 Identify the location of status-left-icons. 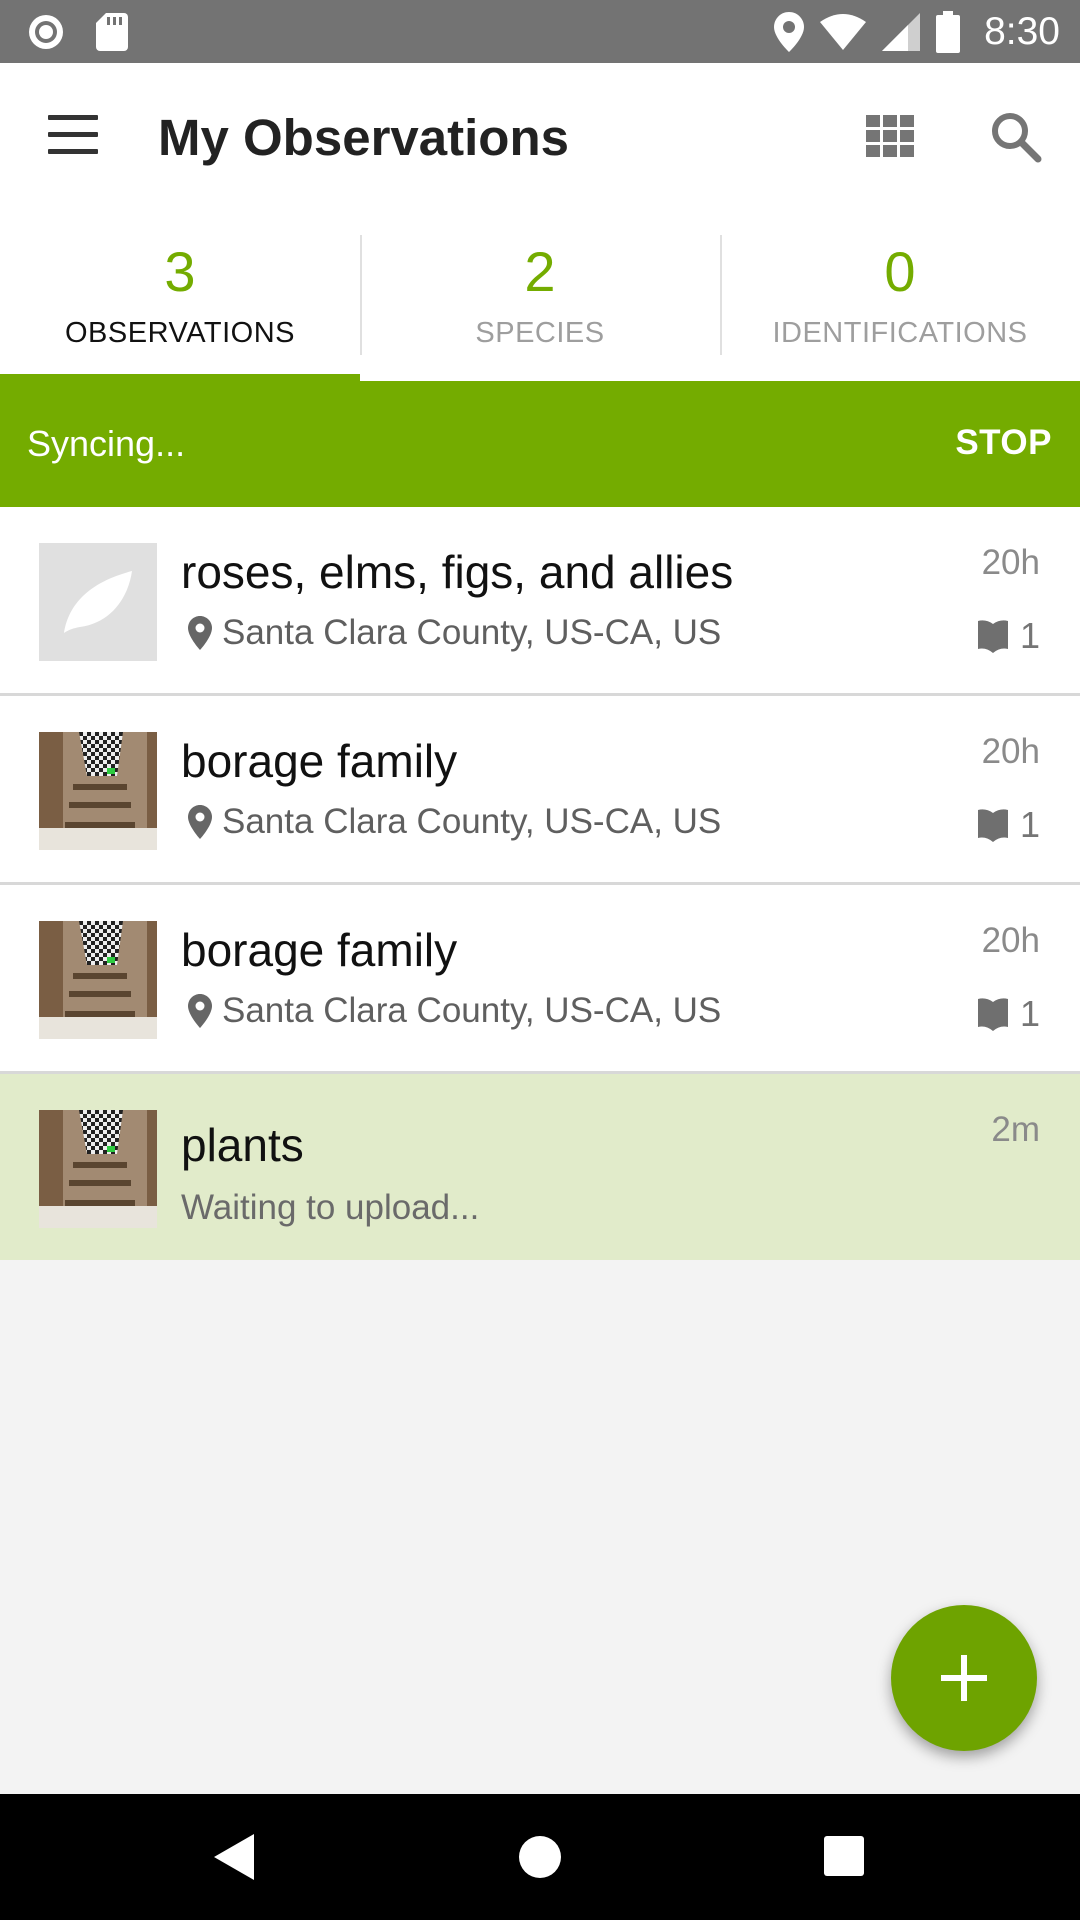
(77, 32).